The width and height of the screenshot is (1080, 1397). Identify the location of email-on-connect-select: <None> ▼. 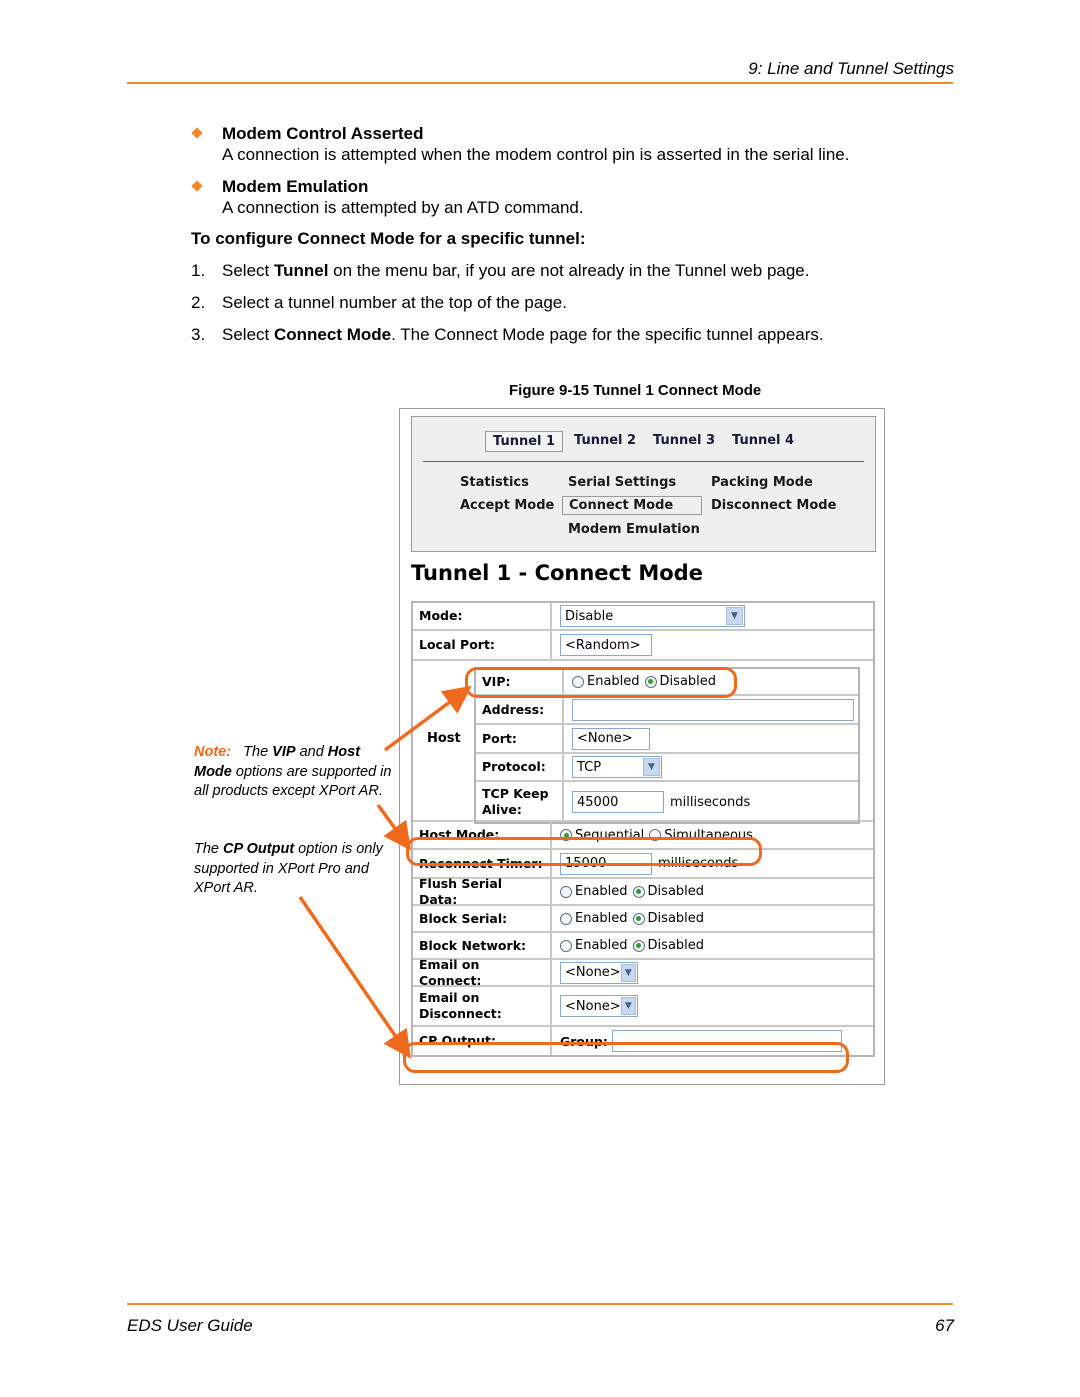
(599, 972).